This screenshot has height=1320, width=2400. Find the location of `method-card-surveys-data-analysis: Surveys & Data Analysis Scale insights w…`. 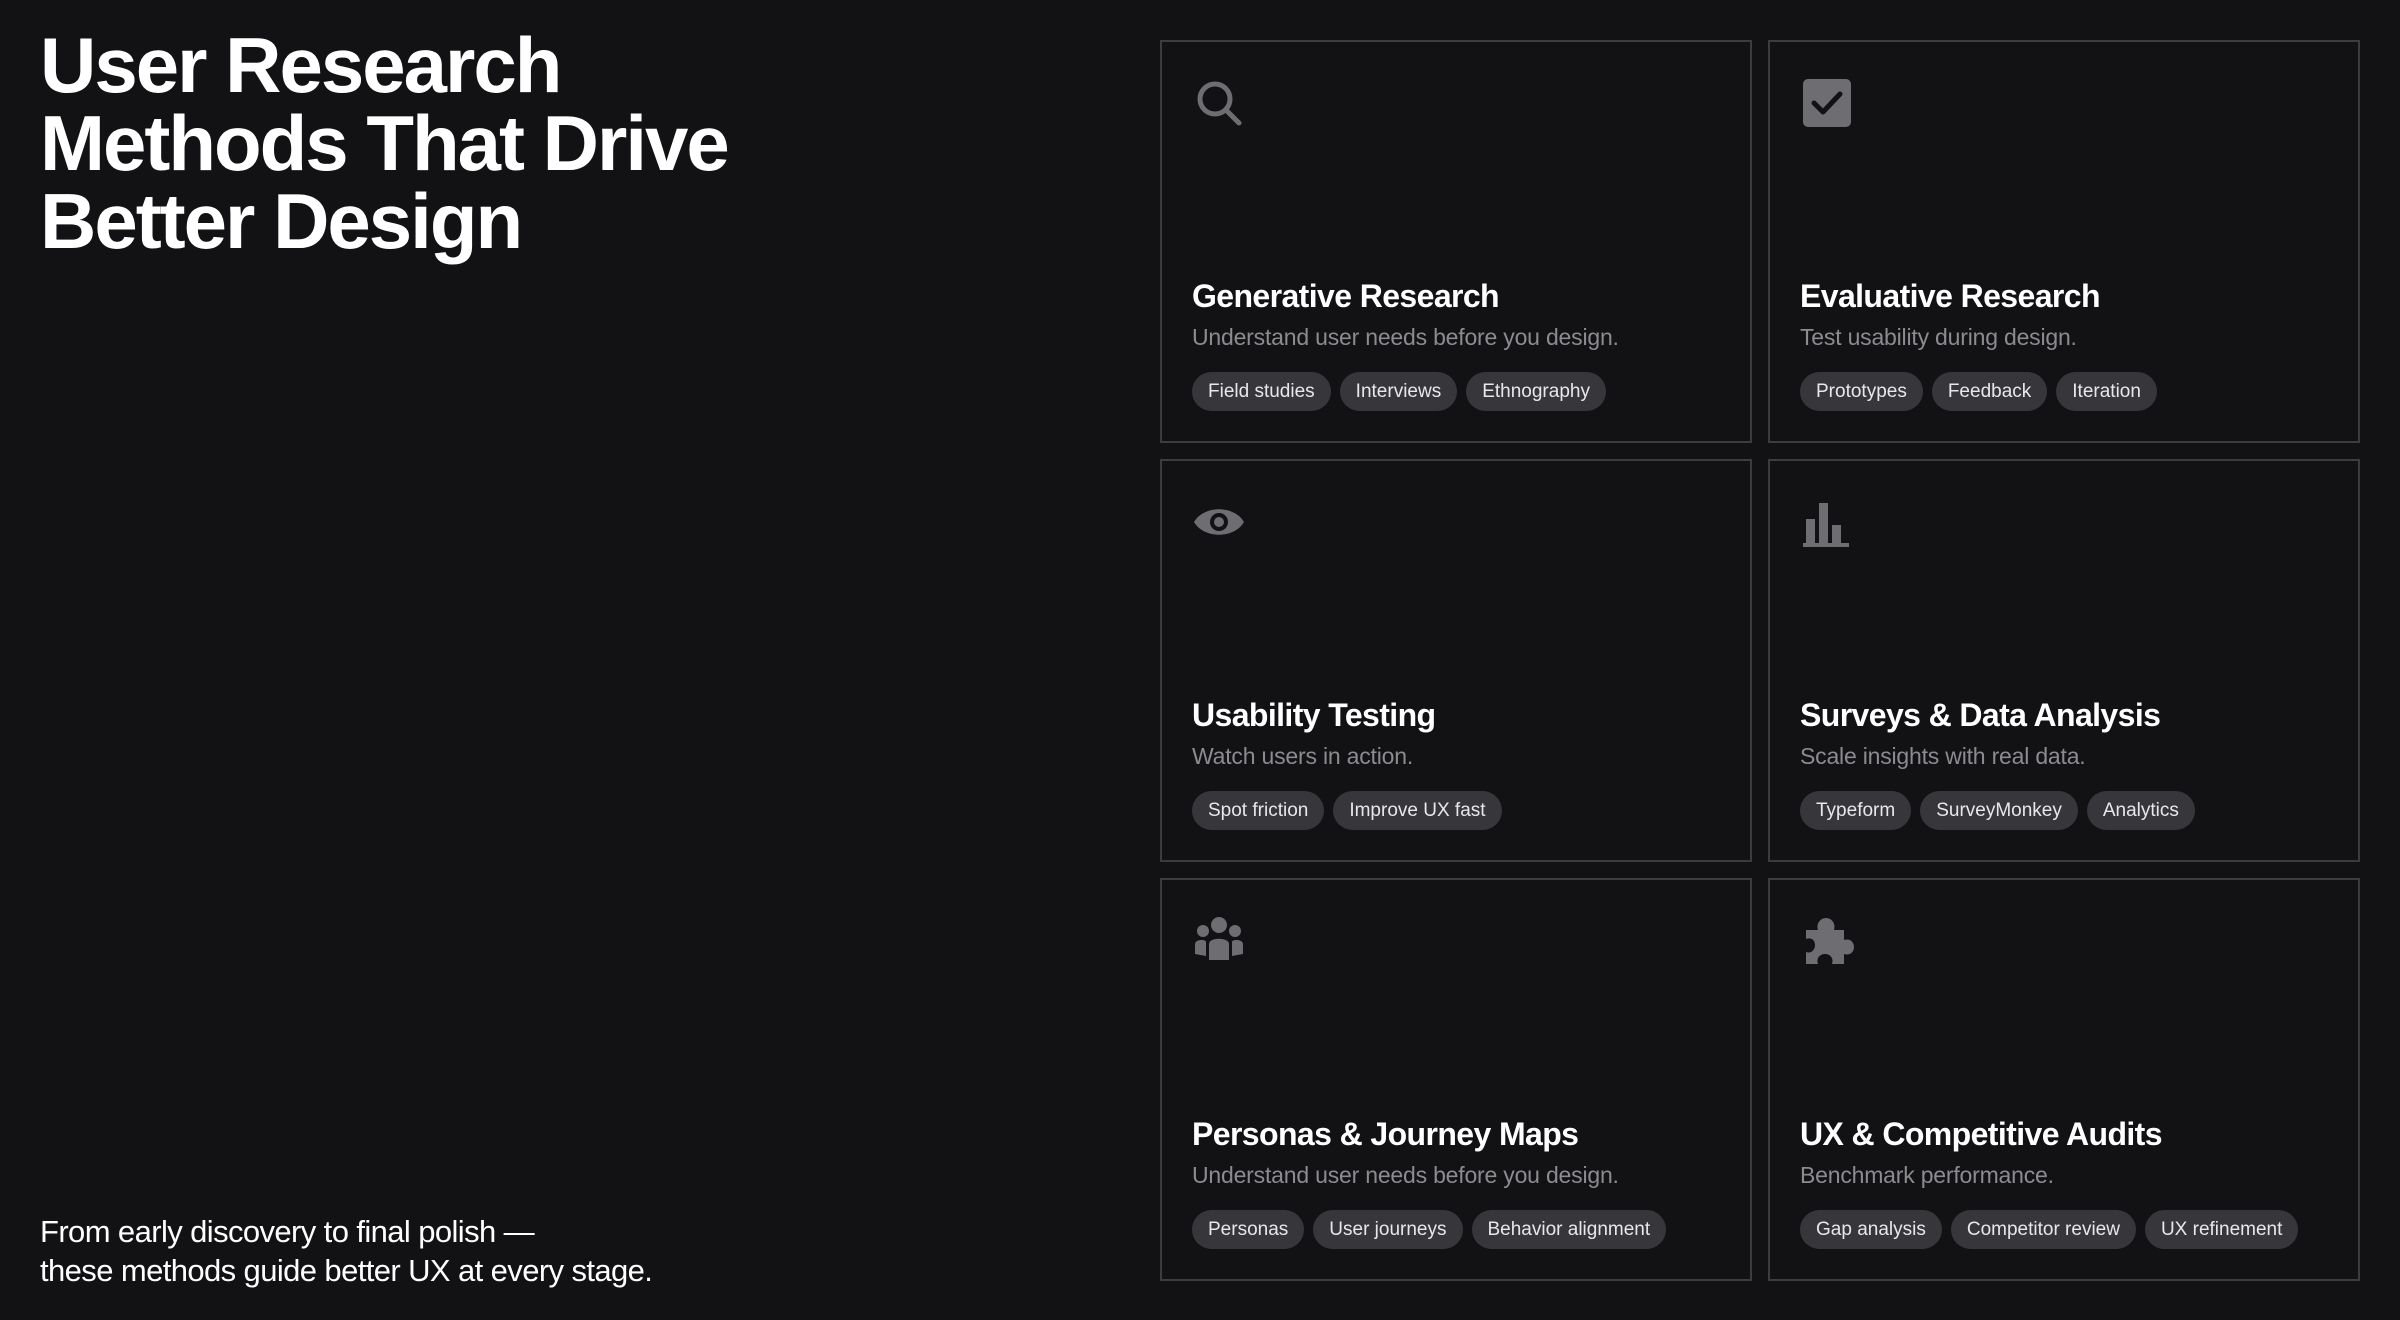

method-card-surveys-data-analysis: Surveys & Data Analysis Scale insights w… is located at coordinates (2064, 660).